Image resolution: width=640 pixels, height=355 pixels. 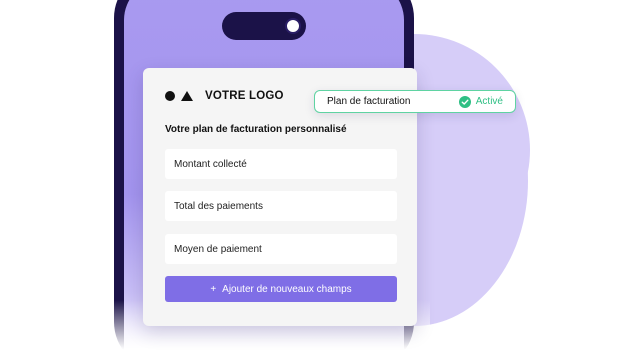 What do you see at coordinates (415, 101) in the screenshot?
I see `billing-status-badge: Plan de facturation Activé` at bounding box center [415, 101].